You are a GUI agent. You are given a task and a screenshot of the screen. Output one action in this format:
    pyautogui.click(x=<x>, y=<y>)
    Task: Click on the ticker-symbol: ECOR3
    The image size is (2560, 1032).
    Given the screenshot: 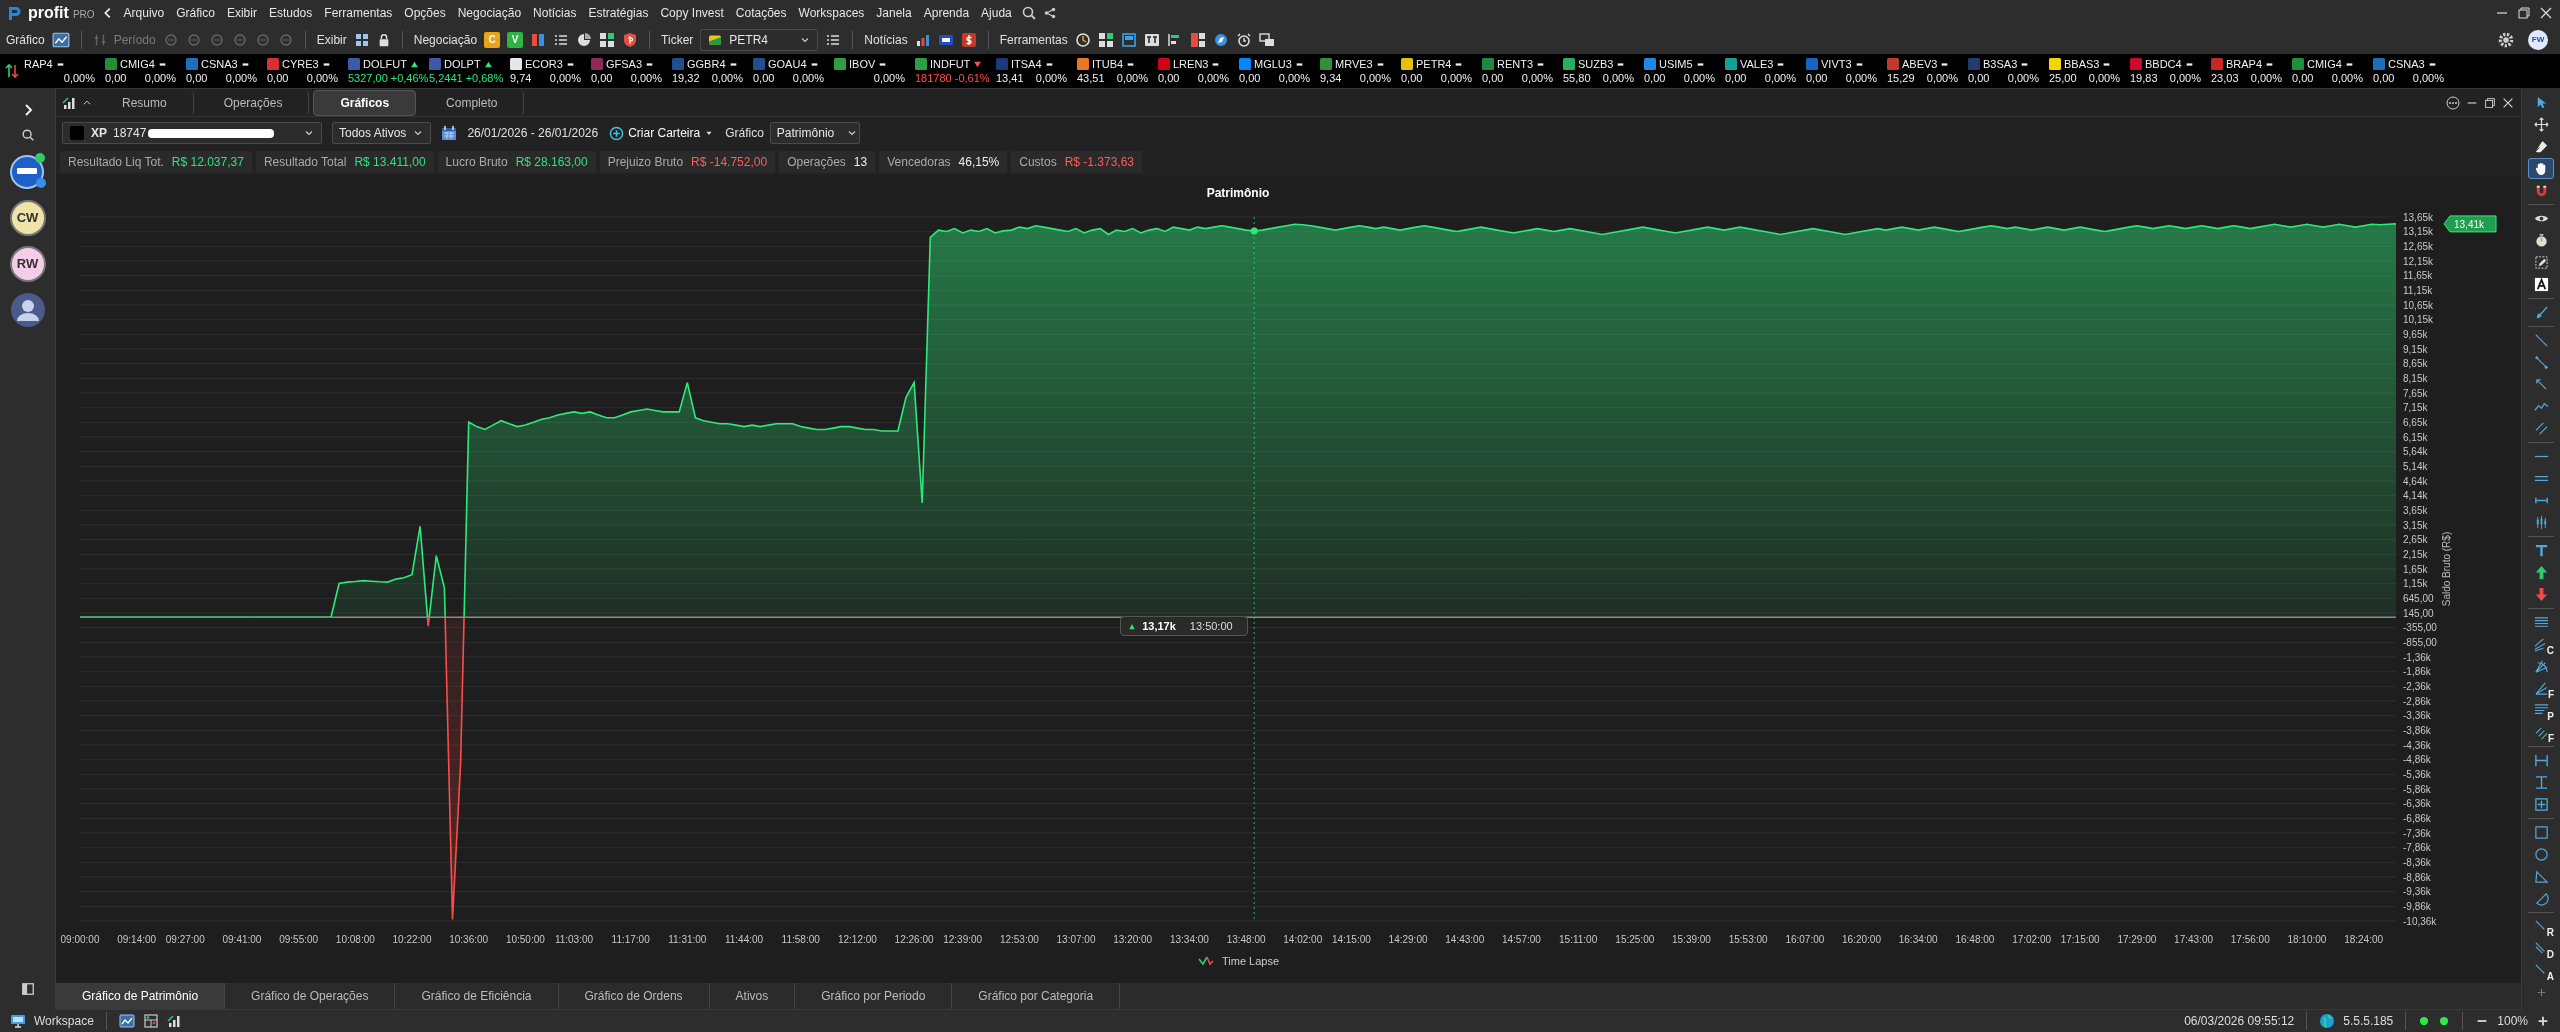 What is the action you would take?
    pyautogui.click(x=544, y=64)
    